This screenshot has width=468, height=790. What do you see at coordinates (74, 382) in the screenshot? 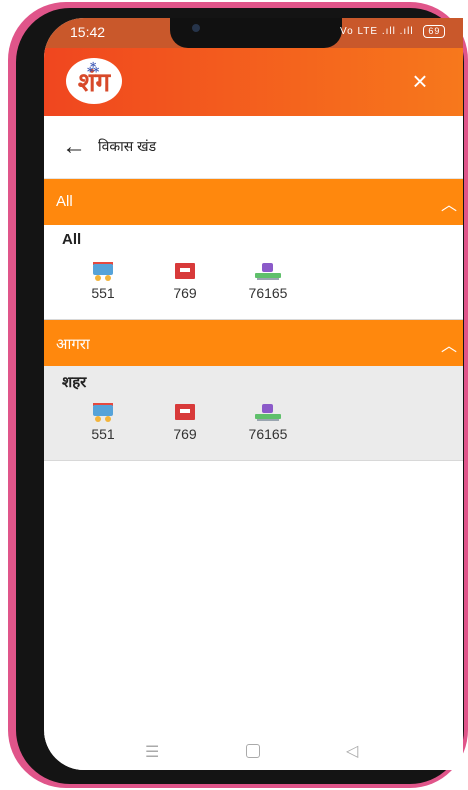
I see `row-title: शहर` at bounding box center [74, 382].